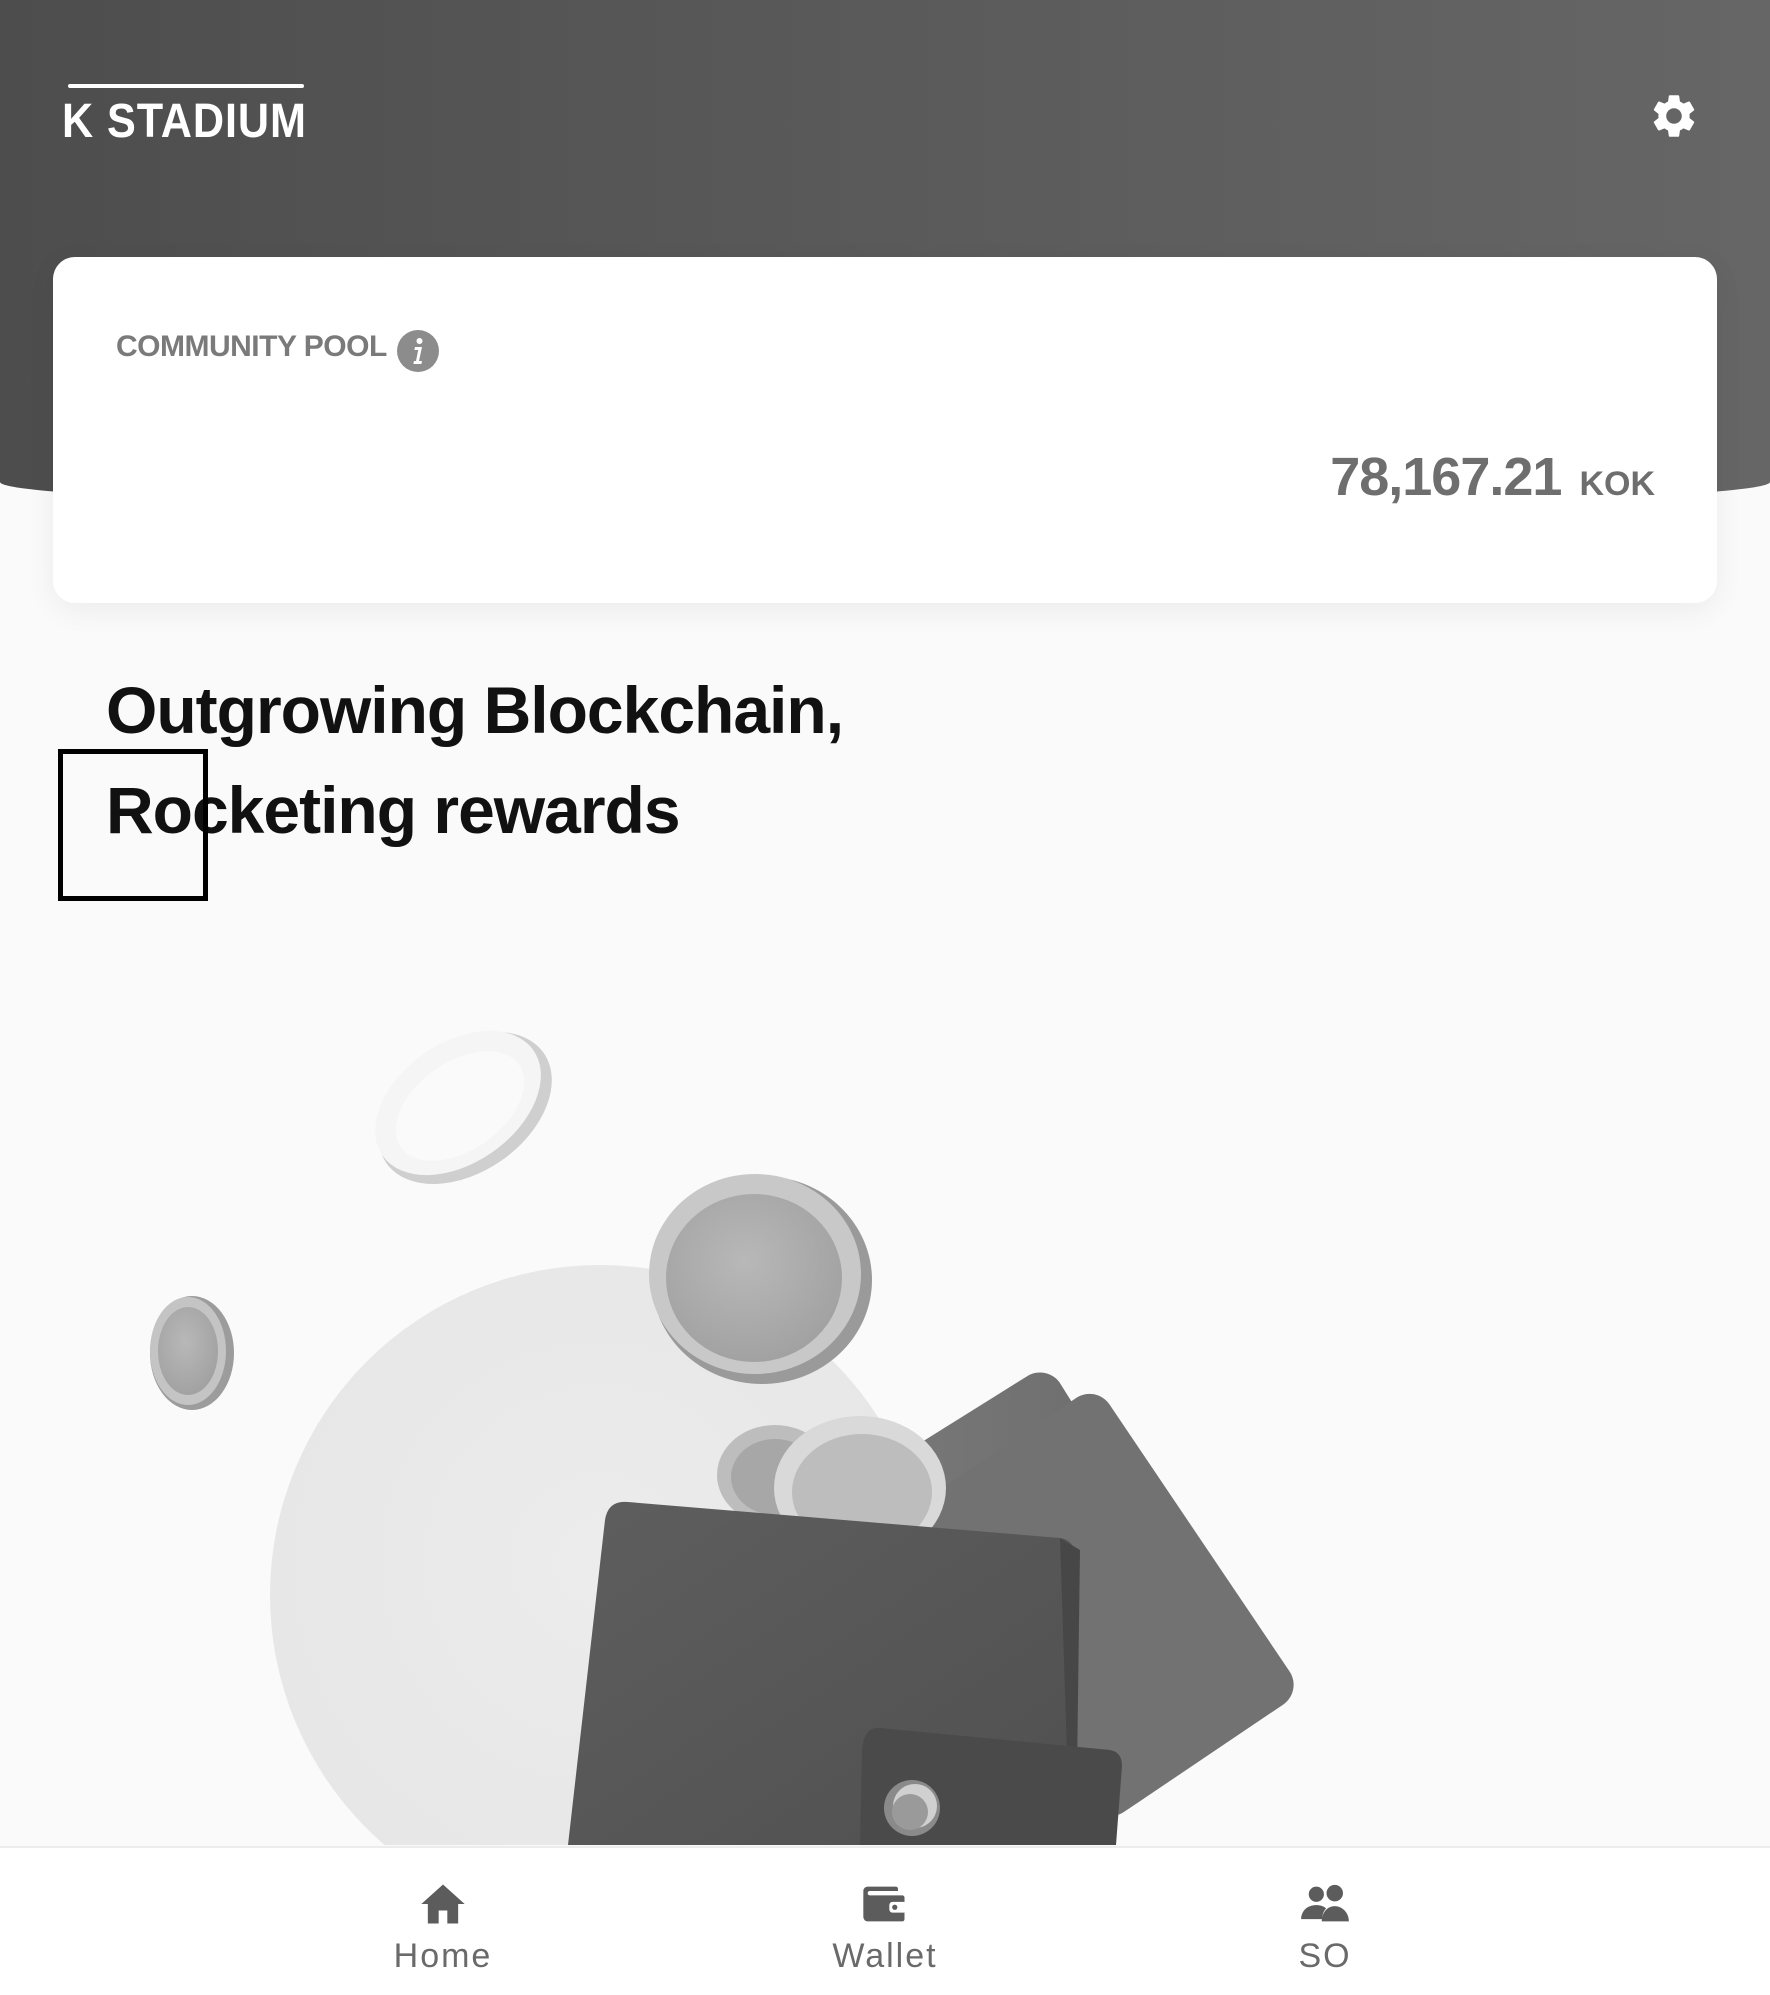 The width and height of the screenshot is (1770, 1995). I want to click on wallet-body, so click(845, 1673).